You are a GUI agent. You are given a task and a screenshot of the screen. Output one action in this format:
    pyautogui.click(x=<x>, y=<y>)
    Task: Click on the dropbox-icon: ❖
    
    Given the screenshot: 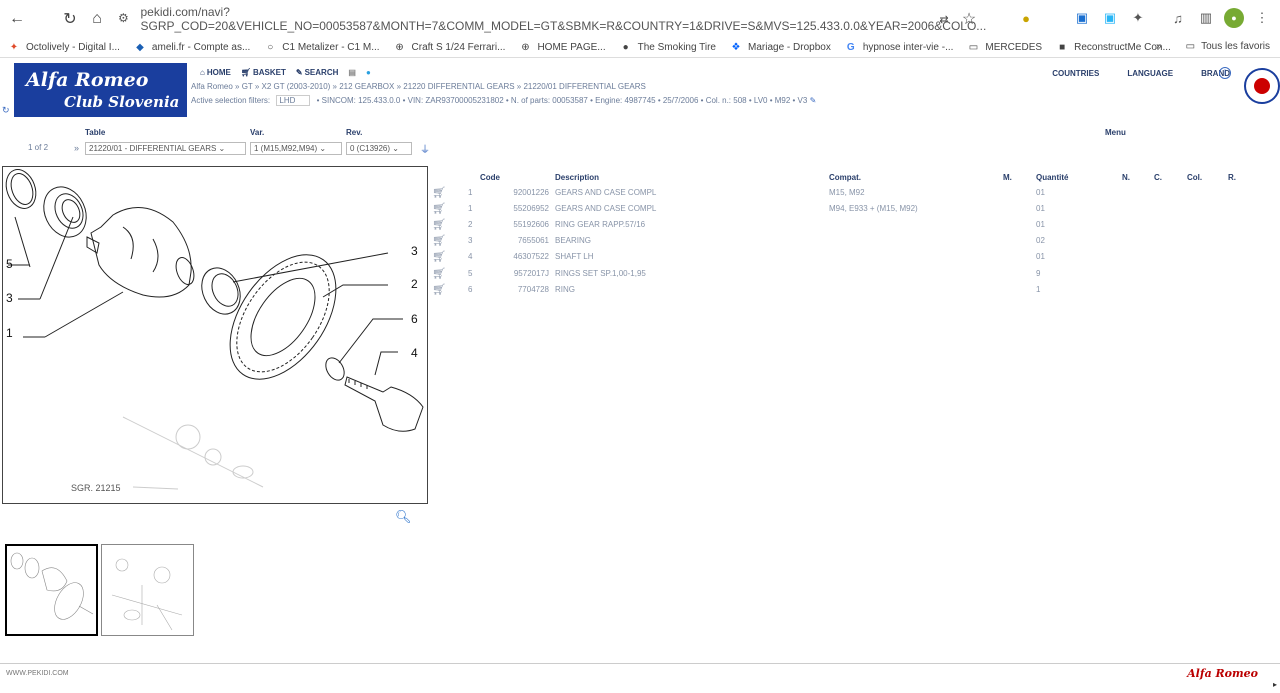 What is the action you would take?
    pyautogui.click(x=736, y=47)
    